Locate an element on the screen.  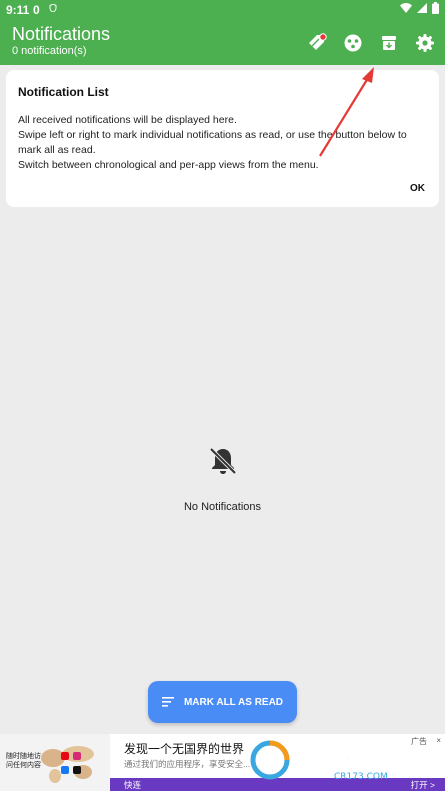
ok-button: OK is located at coordinates (417, 188).